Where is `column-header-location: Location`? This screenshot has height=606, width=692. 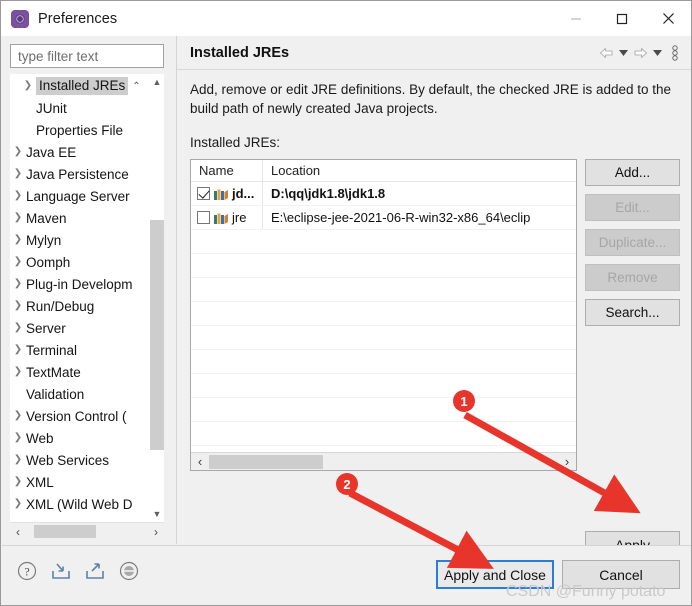 column-header-location: Location is located at coordinates (419, 170).